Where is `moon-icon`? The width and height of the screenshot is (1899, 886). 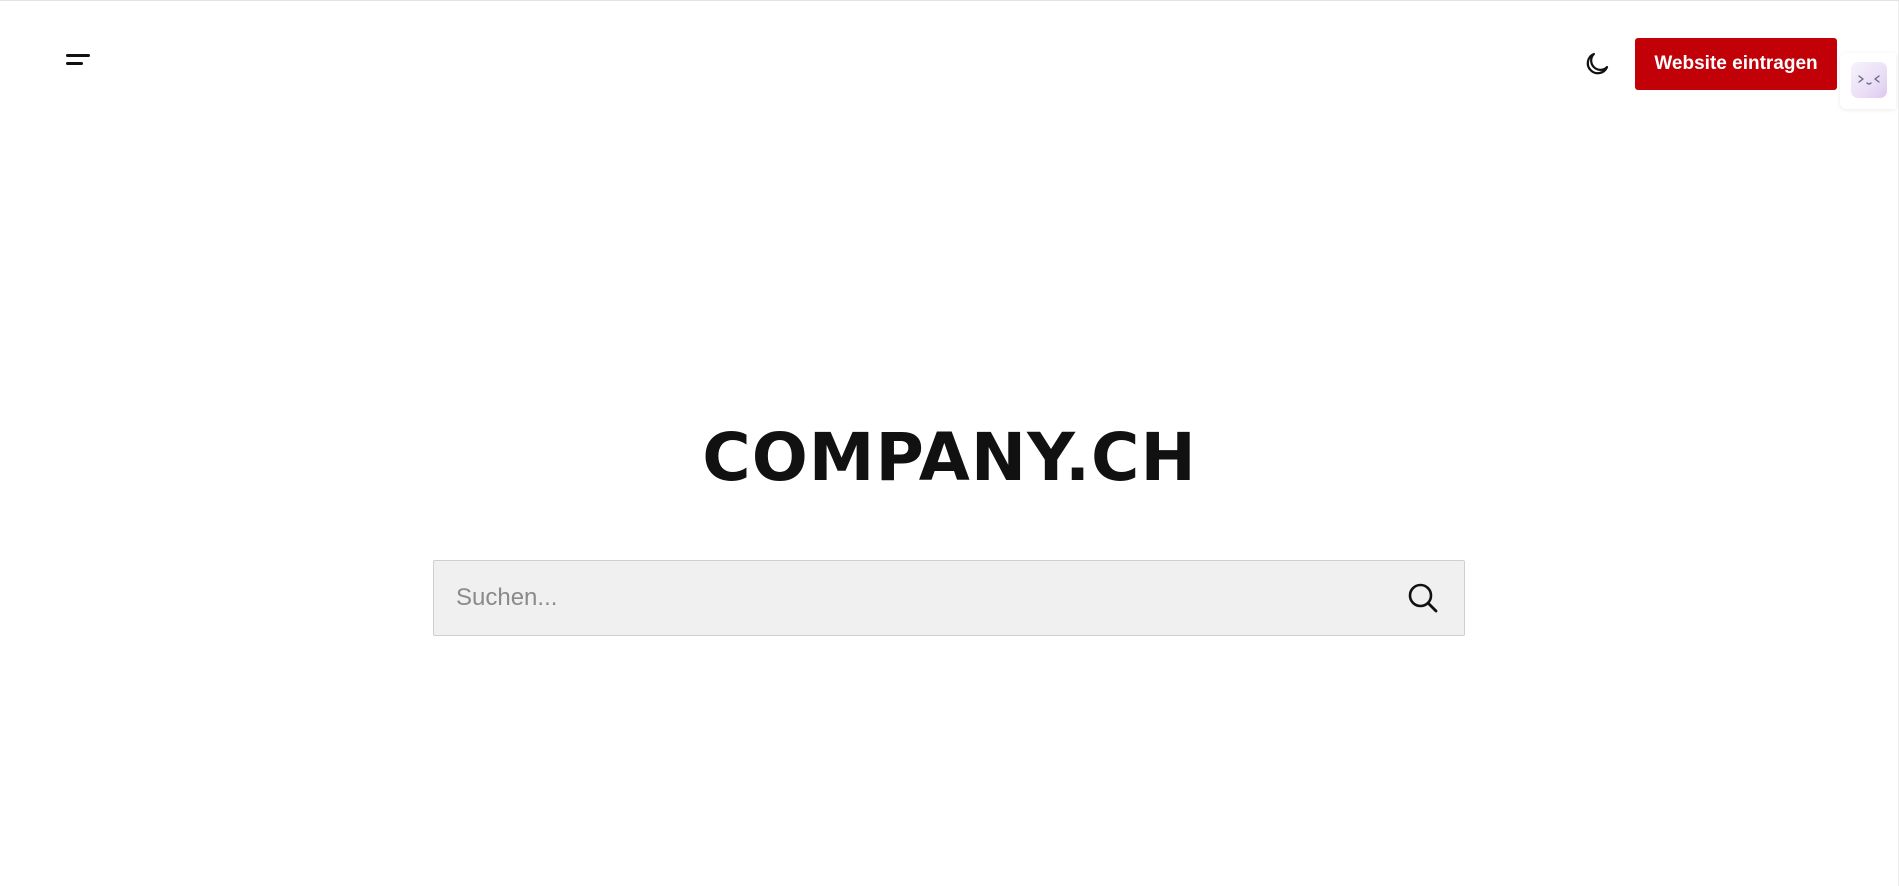 moon-icon is located at coordinates (1597, 63).